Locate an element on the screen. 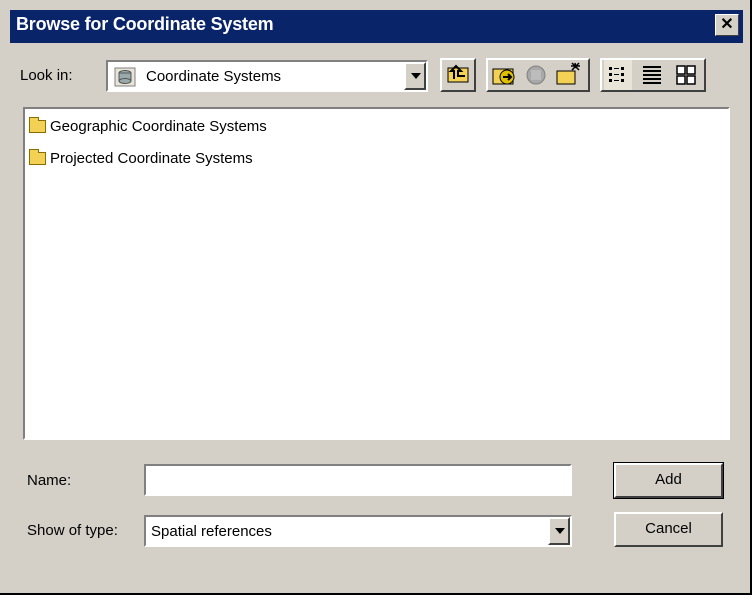 This screenshot has width=754, height=605. type-dropdown-button is located at coordinates (559, 531).